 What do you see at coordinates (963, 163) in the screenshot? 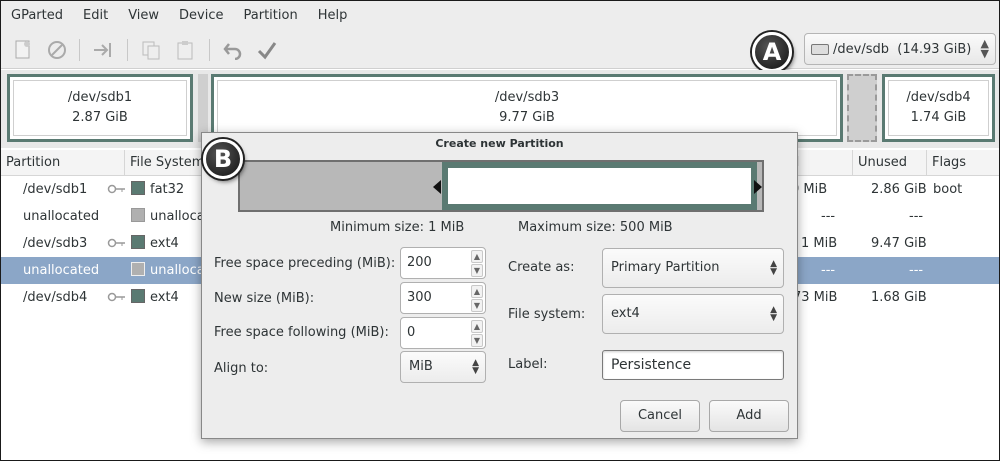
I see `column-header-flags: Flags` at bounding box center [963, 163].